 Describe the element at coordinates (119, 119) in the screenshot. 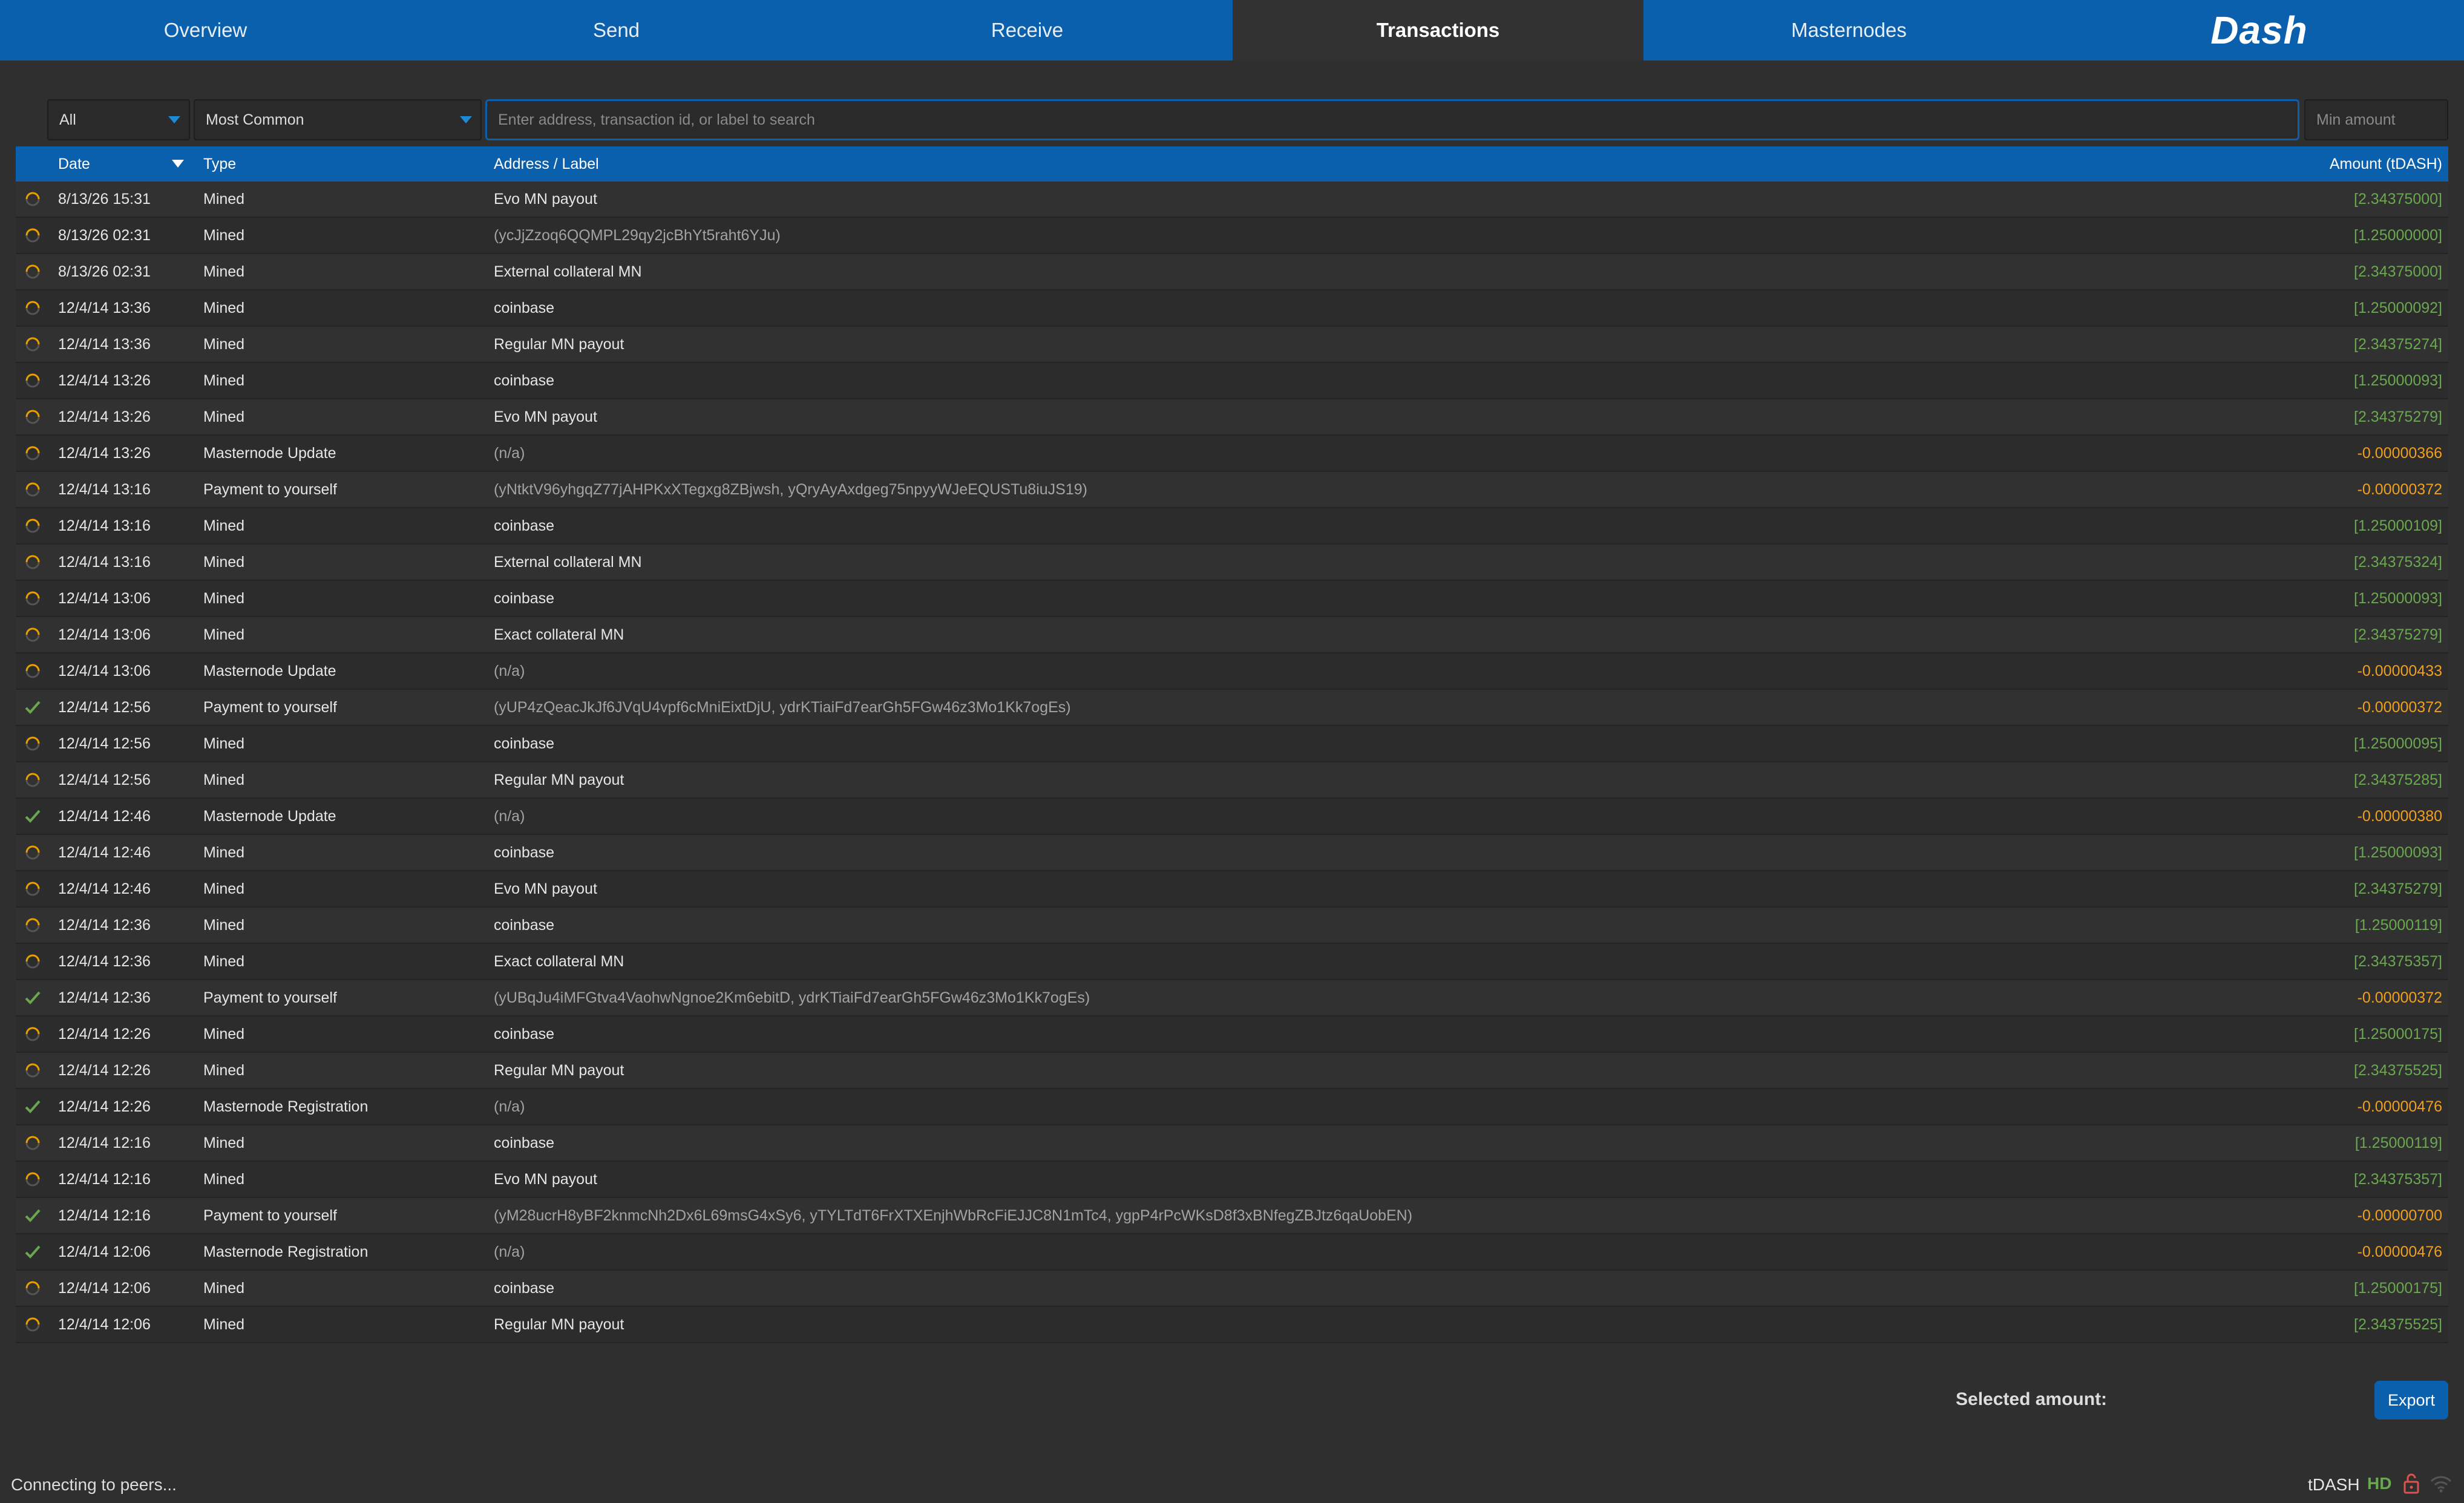

I see `type-filter-select: All` at that location.